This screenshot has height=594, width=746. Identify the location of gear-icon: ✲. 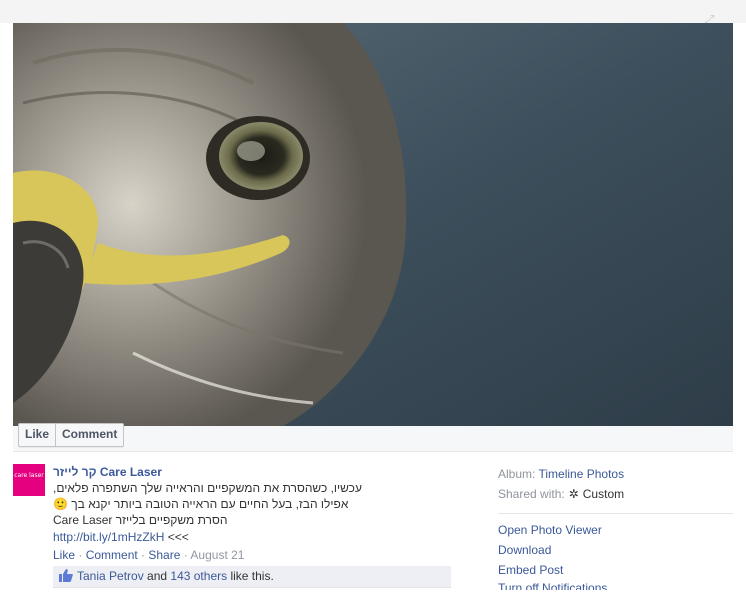
(573, 494).